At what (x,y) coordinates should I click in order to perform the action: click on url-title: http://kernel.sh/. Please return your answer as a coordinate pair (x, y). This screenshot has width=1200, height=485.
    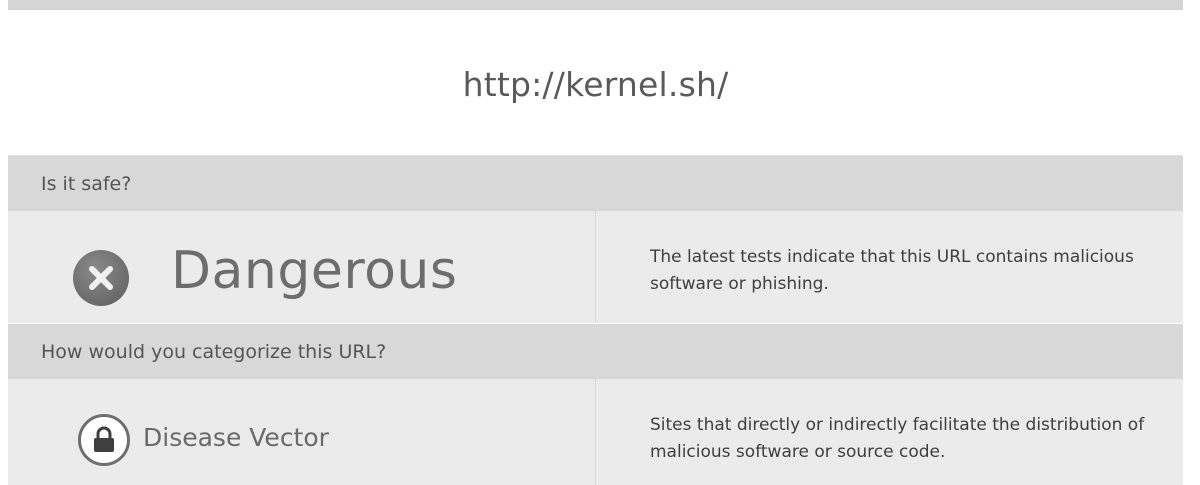
    Looking at the image, I should click on (595, 84).